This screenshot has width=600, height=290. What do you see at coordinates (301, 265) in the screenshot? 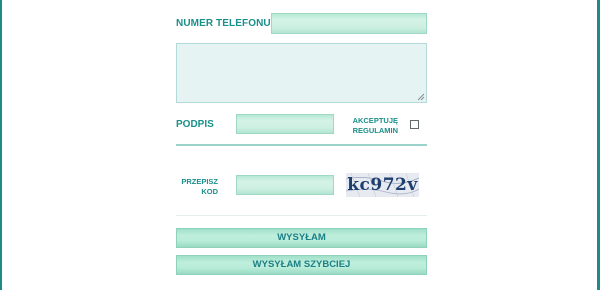
I see `send-fast-button: WYSYŁAM SZYBCIEJ` at bounding box center [301, 265].